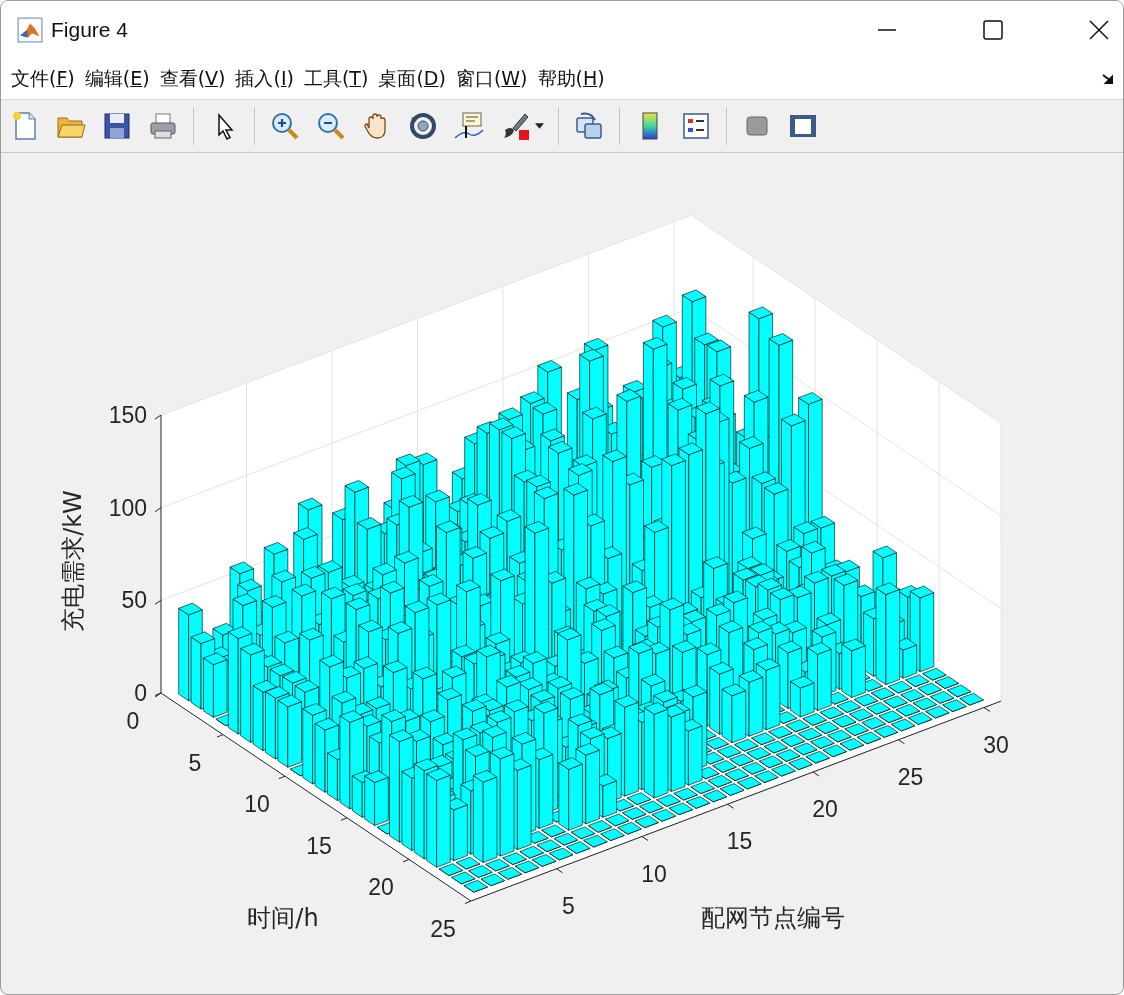 This screenshot has height=995, width=1124. I want to click on tick-label: 150, so click(127, 415).